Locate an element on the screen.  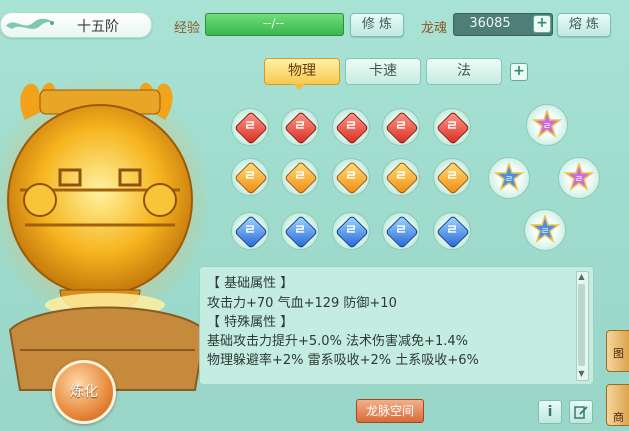
refine-button: 炼化 is located at coordinates (84, 392).